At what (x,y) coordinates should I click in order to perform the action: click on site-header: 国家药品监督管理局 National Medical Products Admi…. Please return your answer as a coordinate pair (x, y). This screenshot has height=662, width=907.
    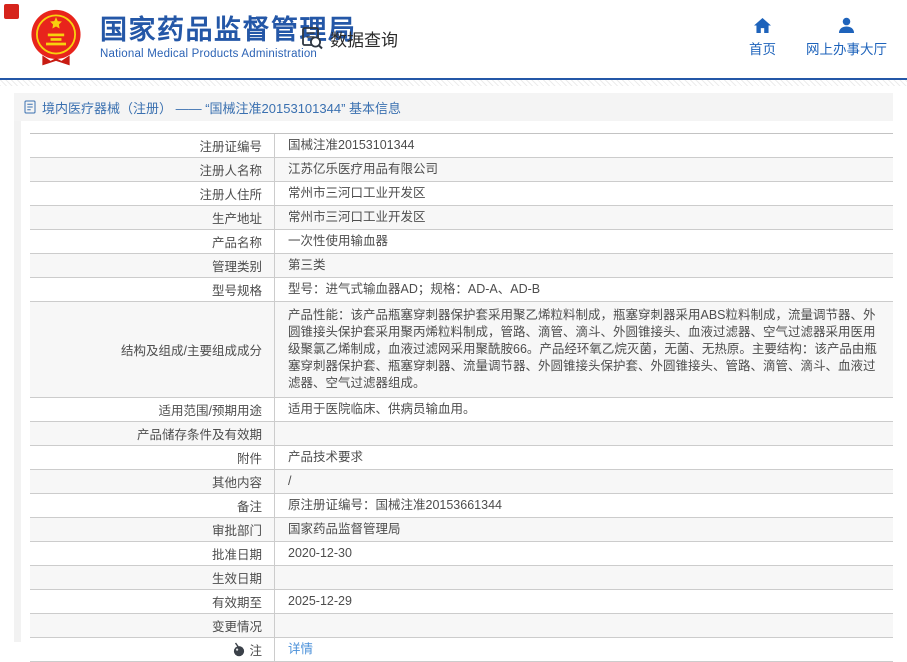
    Looking at the image, I should click on (453, 40).